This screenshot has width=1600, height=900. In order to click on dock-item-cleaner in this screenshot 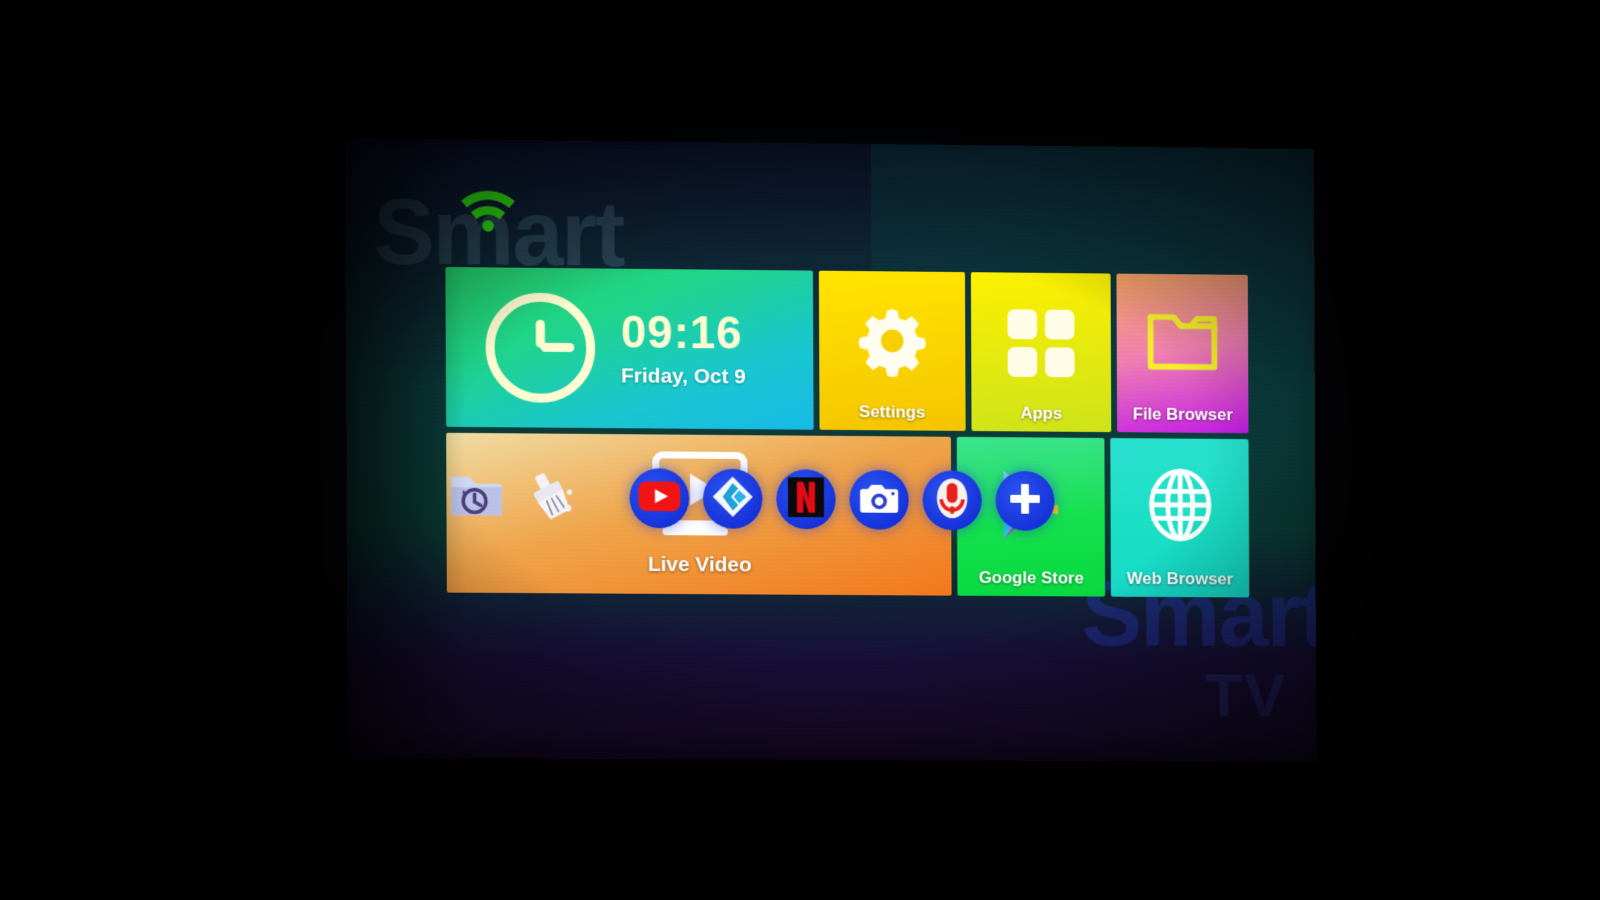, I will do `click(550, 497)`.